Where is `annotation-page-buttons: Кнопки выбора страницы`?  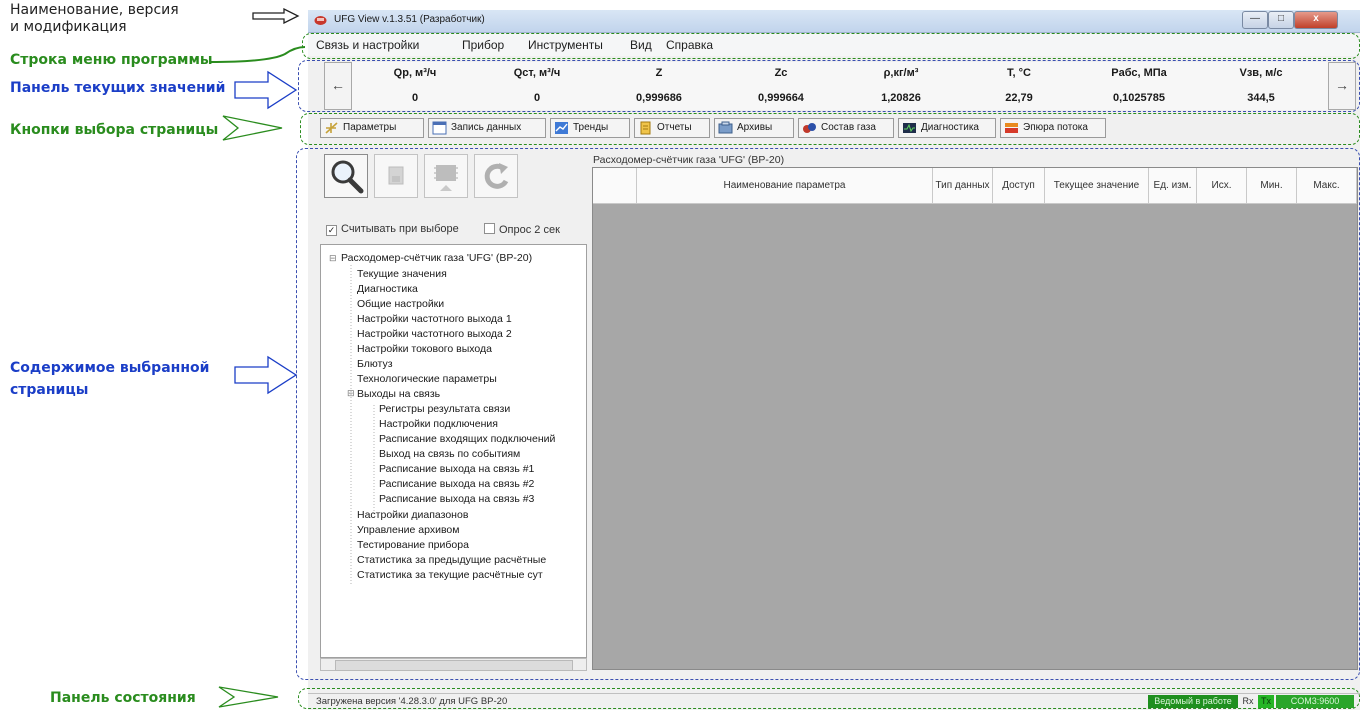 annotation-page-buttons: Кнопки выбора страницы is located at coordinates (114, 130).